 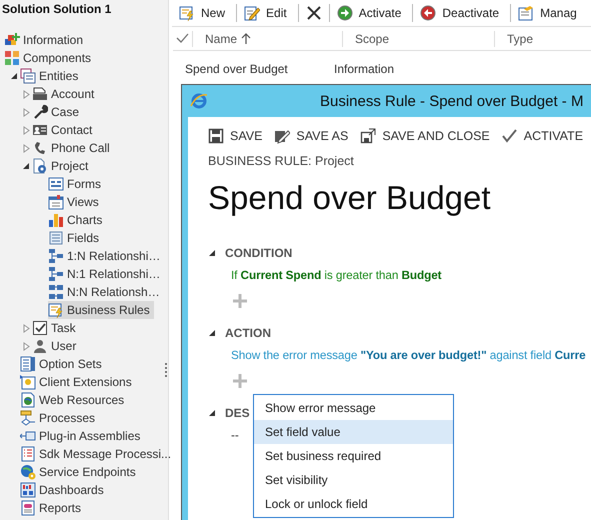 I want to click on table-cell-text: Information, so click(x=364, y=69).